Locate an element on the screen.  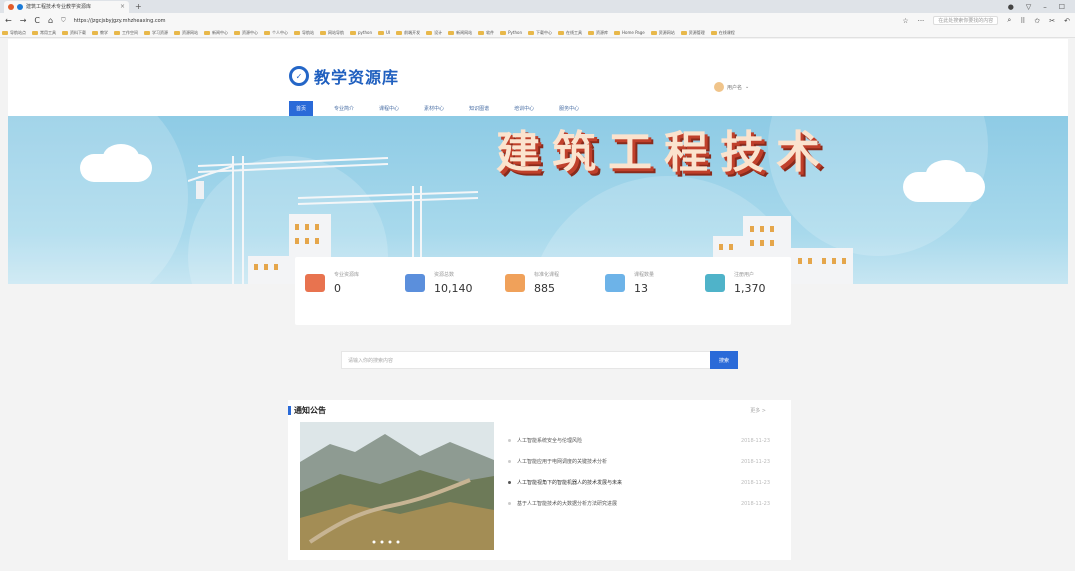
bookmark-label: 前端开发 is located at coordinates (412, 32).